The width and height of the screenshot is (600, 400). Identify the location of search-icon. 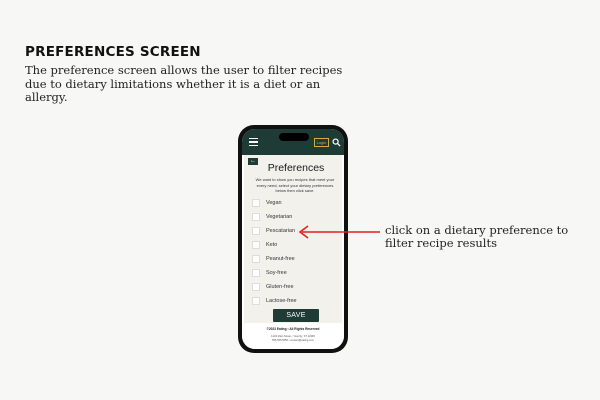
(336, 142).